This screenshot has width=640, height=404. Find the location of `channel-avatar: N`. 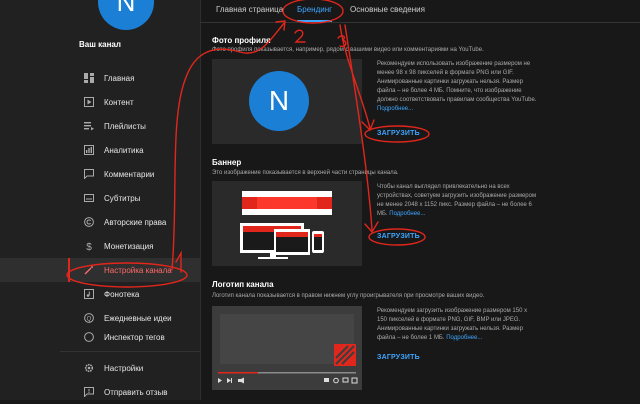

channel-avatar: N is located at coordinates (126, 15).